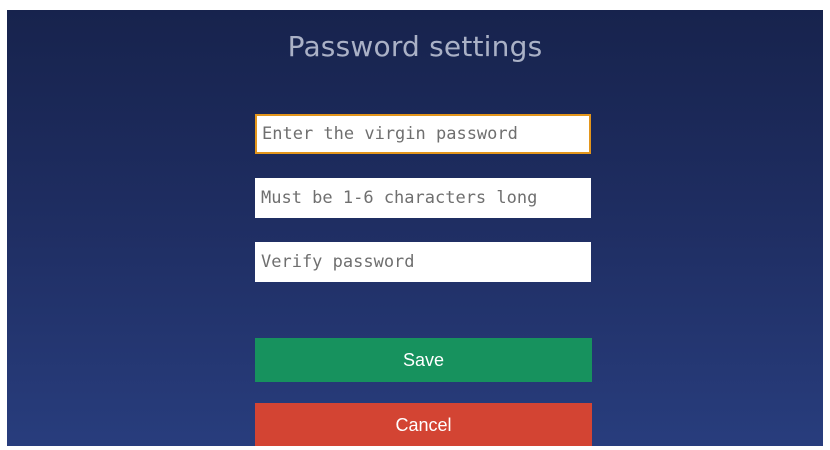  Describe the element at coordinates (415, 46) in the screenshot. I see `page-title: Password settings` at that location.